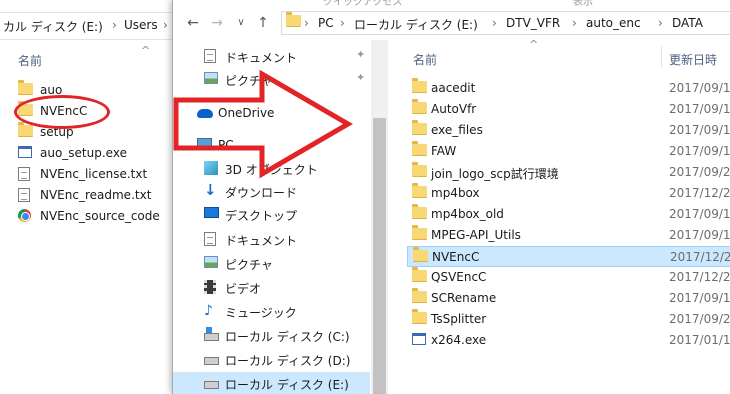 Image resolution: width=730 pixels, height=394 pixels. What do you see at coordinates (568, 130) in the screenshot?
I see `file-row: exe_files 2017/09/18` at bounding box center [568, 130].